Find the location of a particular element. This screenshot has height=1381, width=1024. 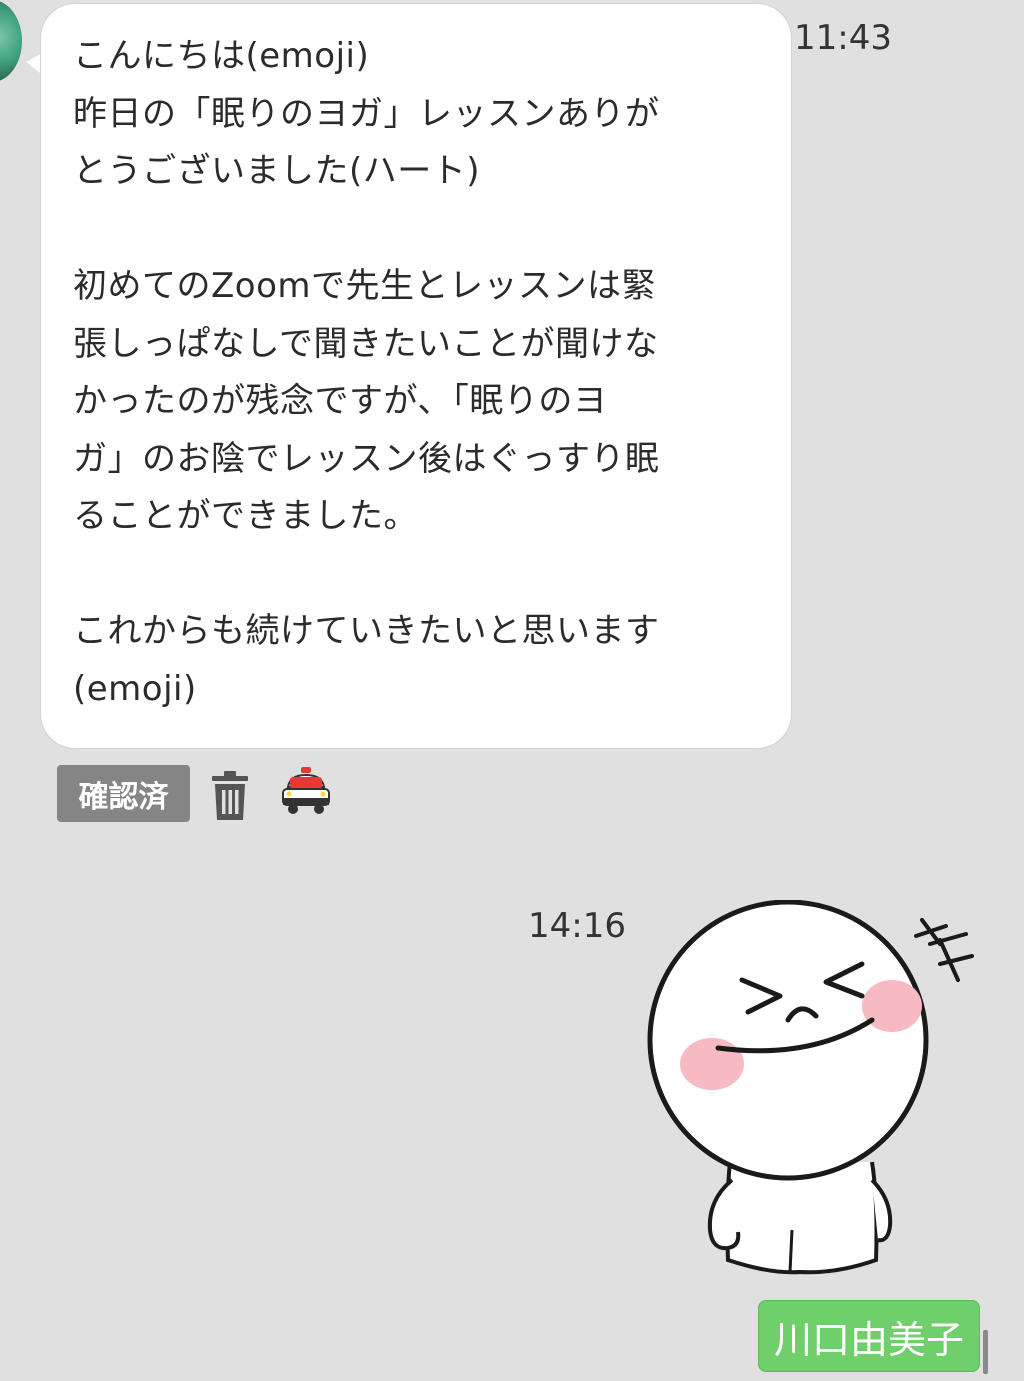

scrollbar is located at coordinates (985, 1352).